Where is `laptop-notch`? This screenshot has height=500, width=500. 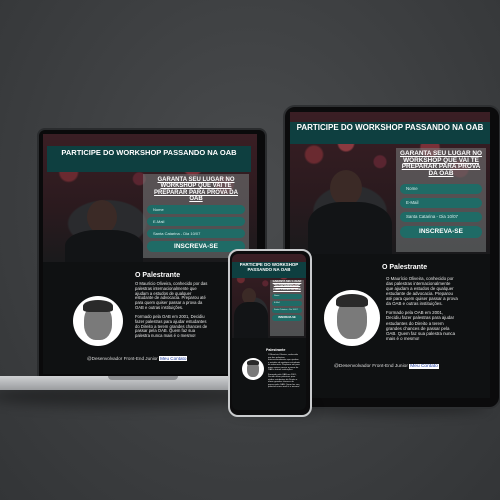 laptop-notch is located at coordinates (143, 378).